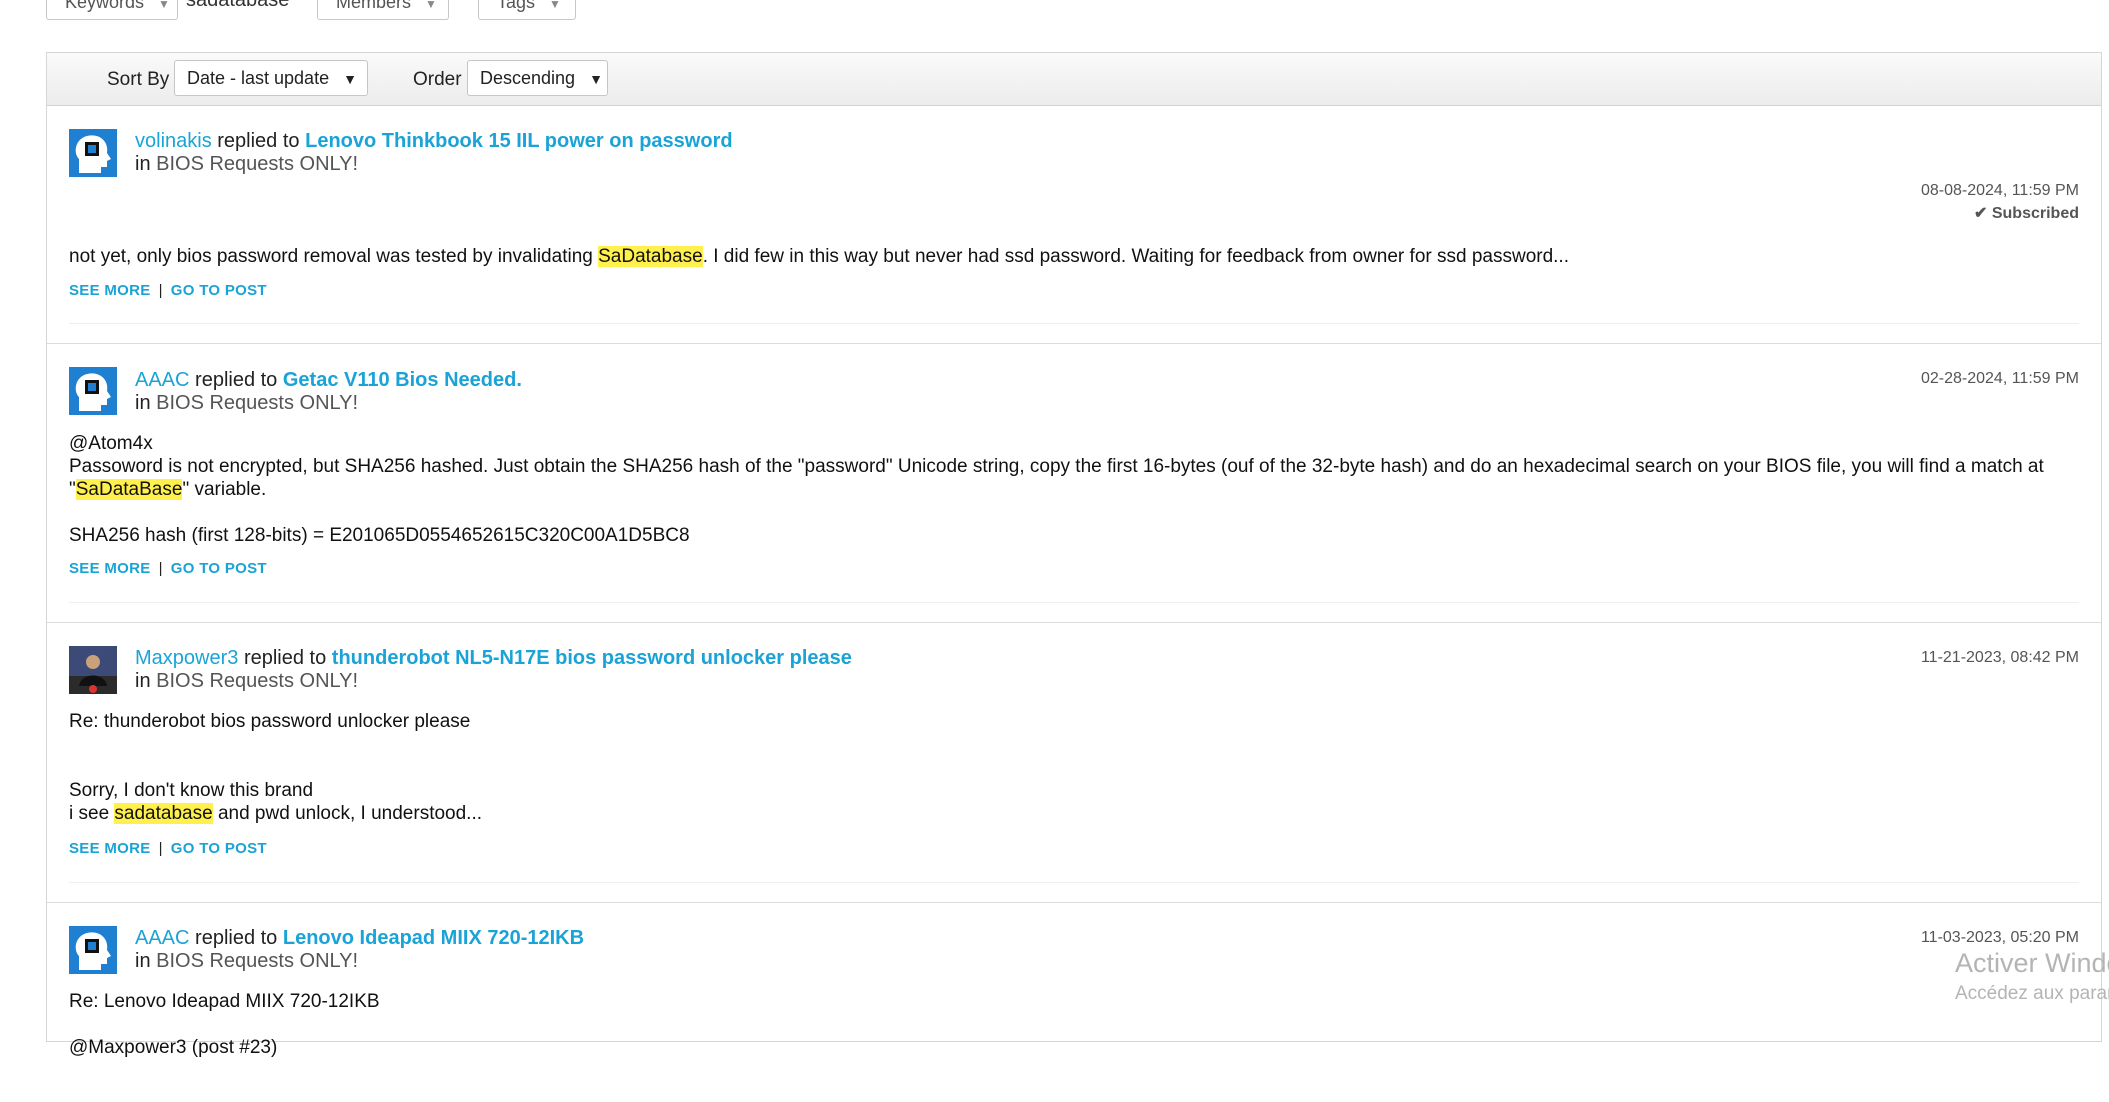 Image resolution: width=2109 pixels, height=1102 pixels. I want to click on thread-link: Lenovo Ideapad MIIX 720-12IKB, so click(433, 938).